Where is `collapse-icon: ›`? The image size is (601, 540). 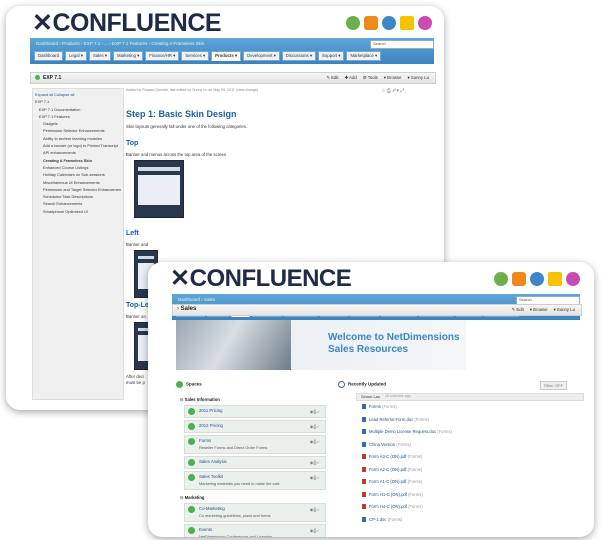 collapse-icon: › is located at coordinates (178, 309).